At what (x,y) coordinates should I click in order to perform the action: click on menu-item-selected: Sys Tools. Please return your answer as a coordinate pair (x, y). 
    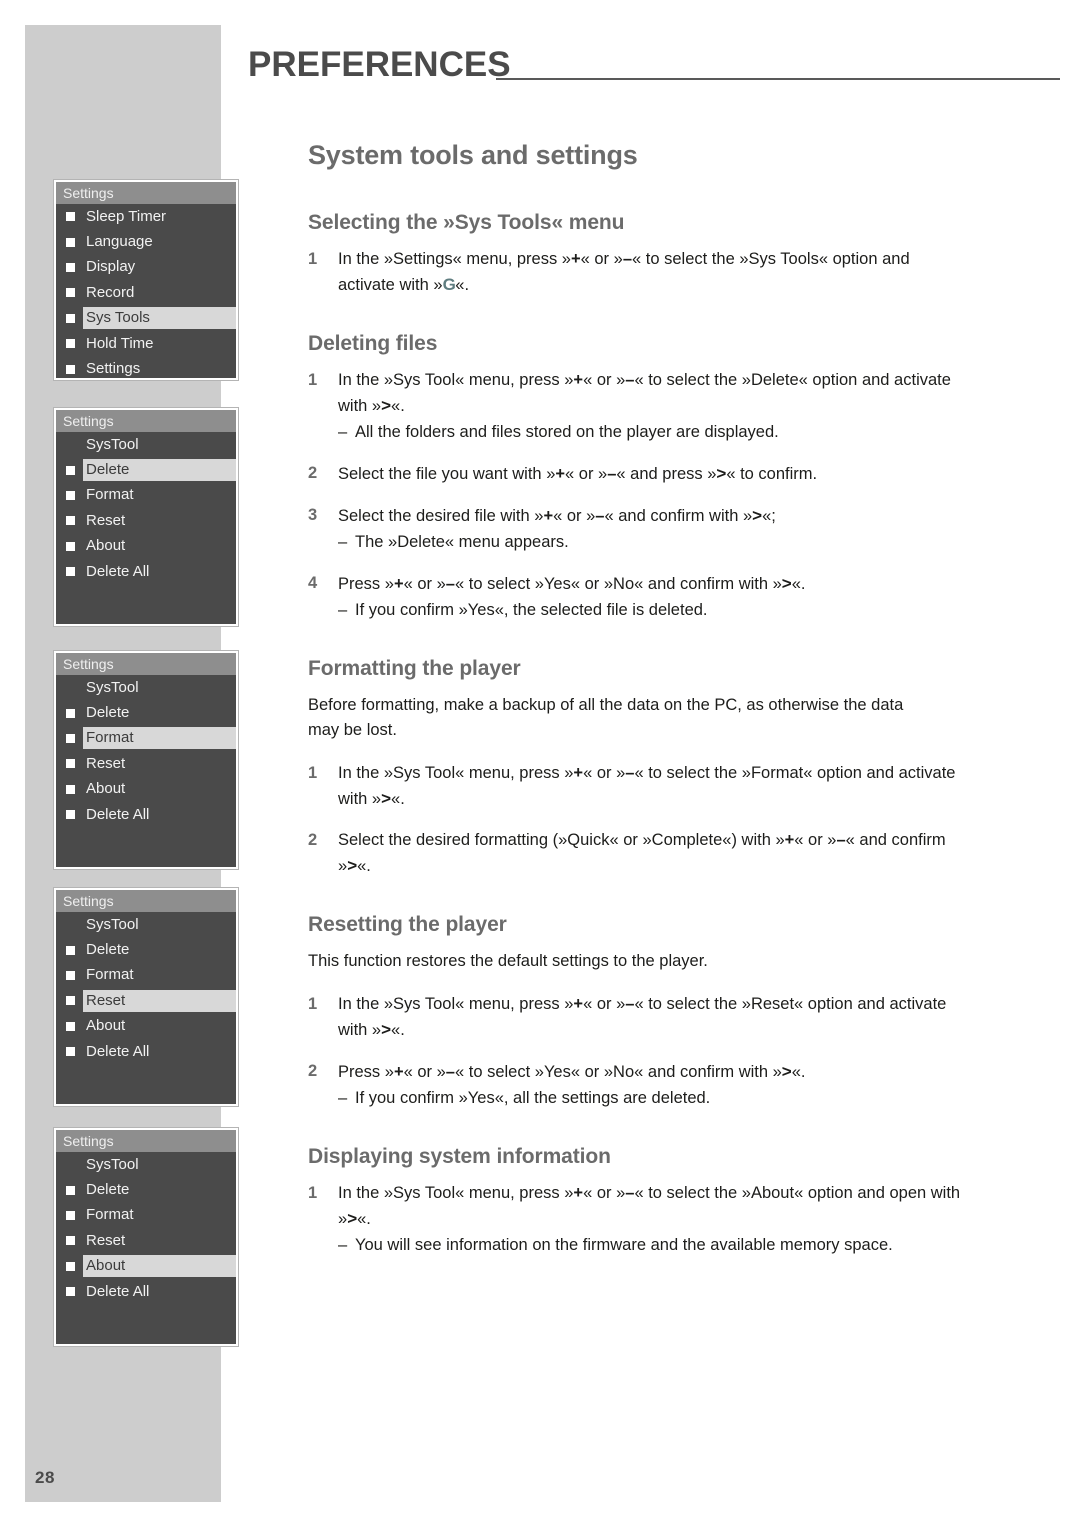
    Looking at the image, I should click on (146, 318).